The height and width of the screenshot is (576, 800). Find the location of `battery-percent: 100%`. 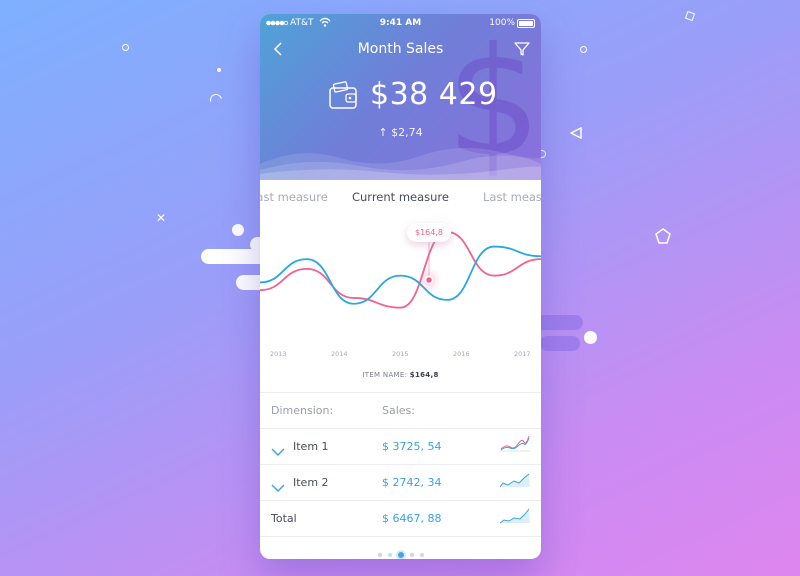

battery-percent: 100% is located at coordinates (502, 23).